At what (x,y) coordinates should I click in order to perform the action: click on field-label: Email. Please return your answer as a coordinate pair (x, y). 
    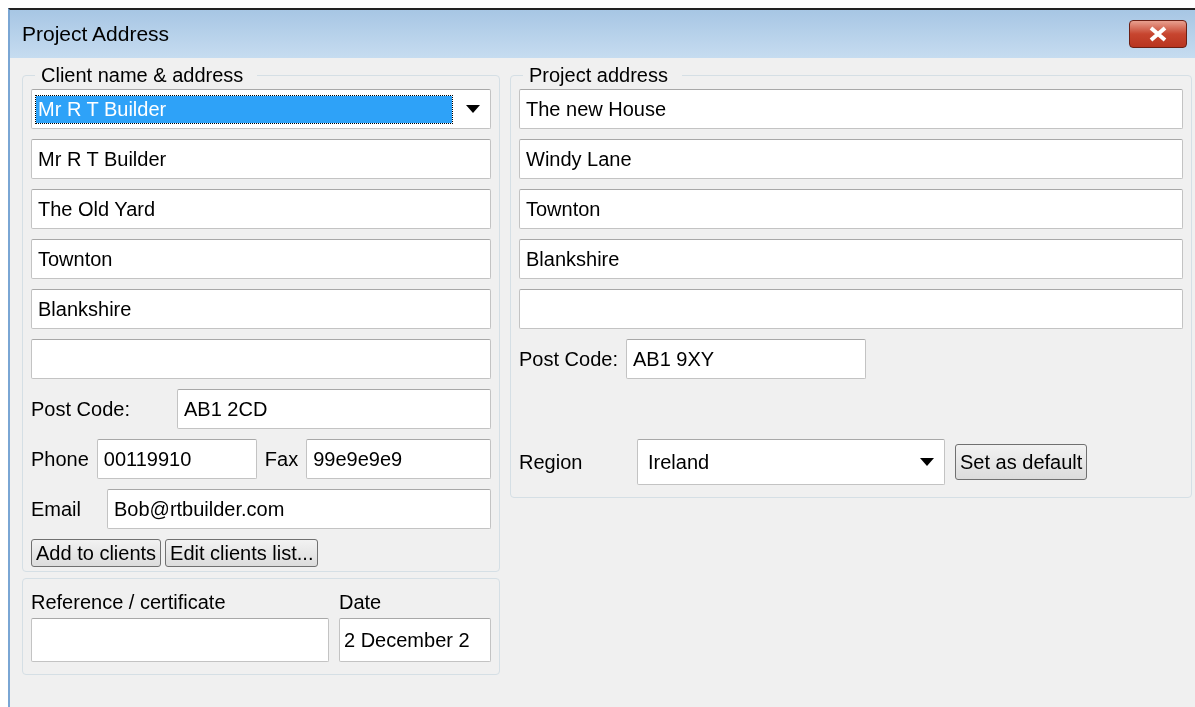
    Looking at the image, I should click on (56, 509).